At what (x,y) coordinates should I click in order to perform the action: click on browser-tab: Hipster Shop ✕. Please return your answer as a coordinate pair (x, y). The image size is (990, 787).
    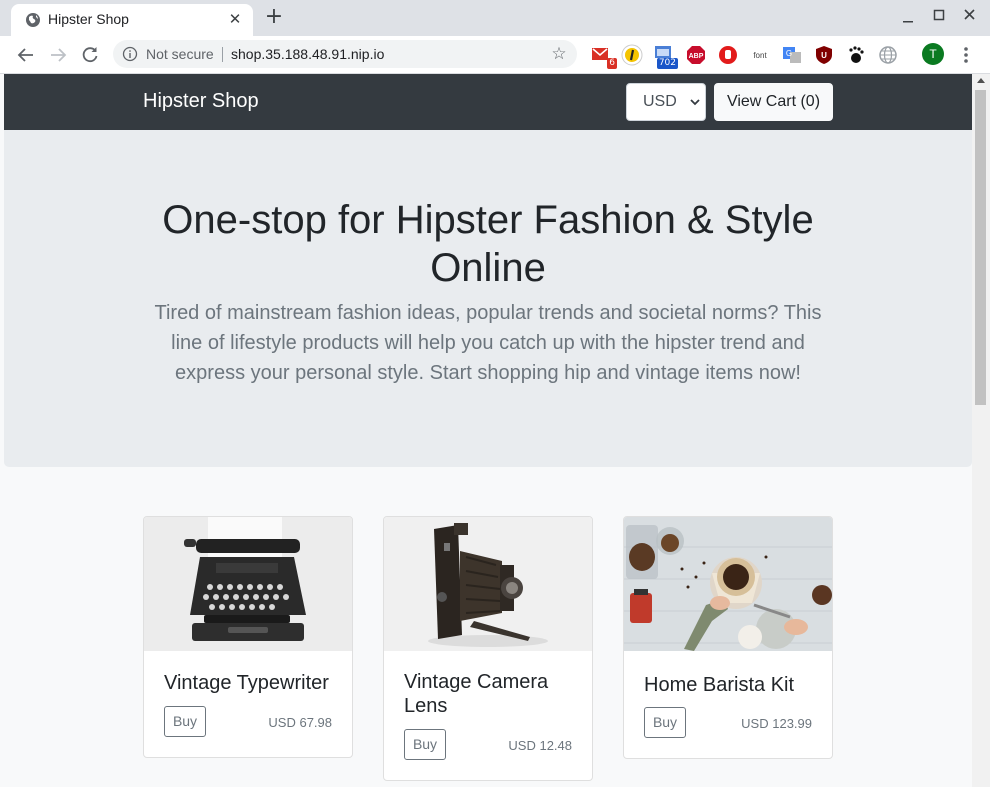
    Looking at the image, I should click on (132, 20).